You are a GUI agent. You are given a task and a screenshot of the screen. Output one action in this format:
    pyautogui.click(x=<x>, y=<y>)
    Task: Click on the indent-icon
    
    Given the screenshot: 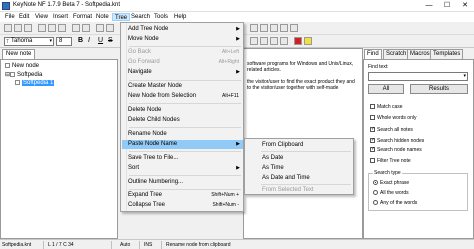 What is the action you would take?
    pyautogui.click(x=274, y=41)
    